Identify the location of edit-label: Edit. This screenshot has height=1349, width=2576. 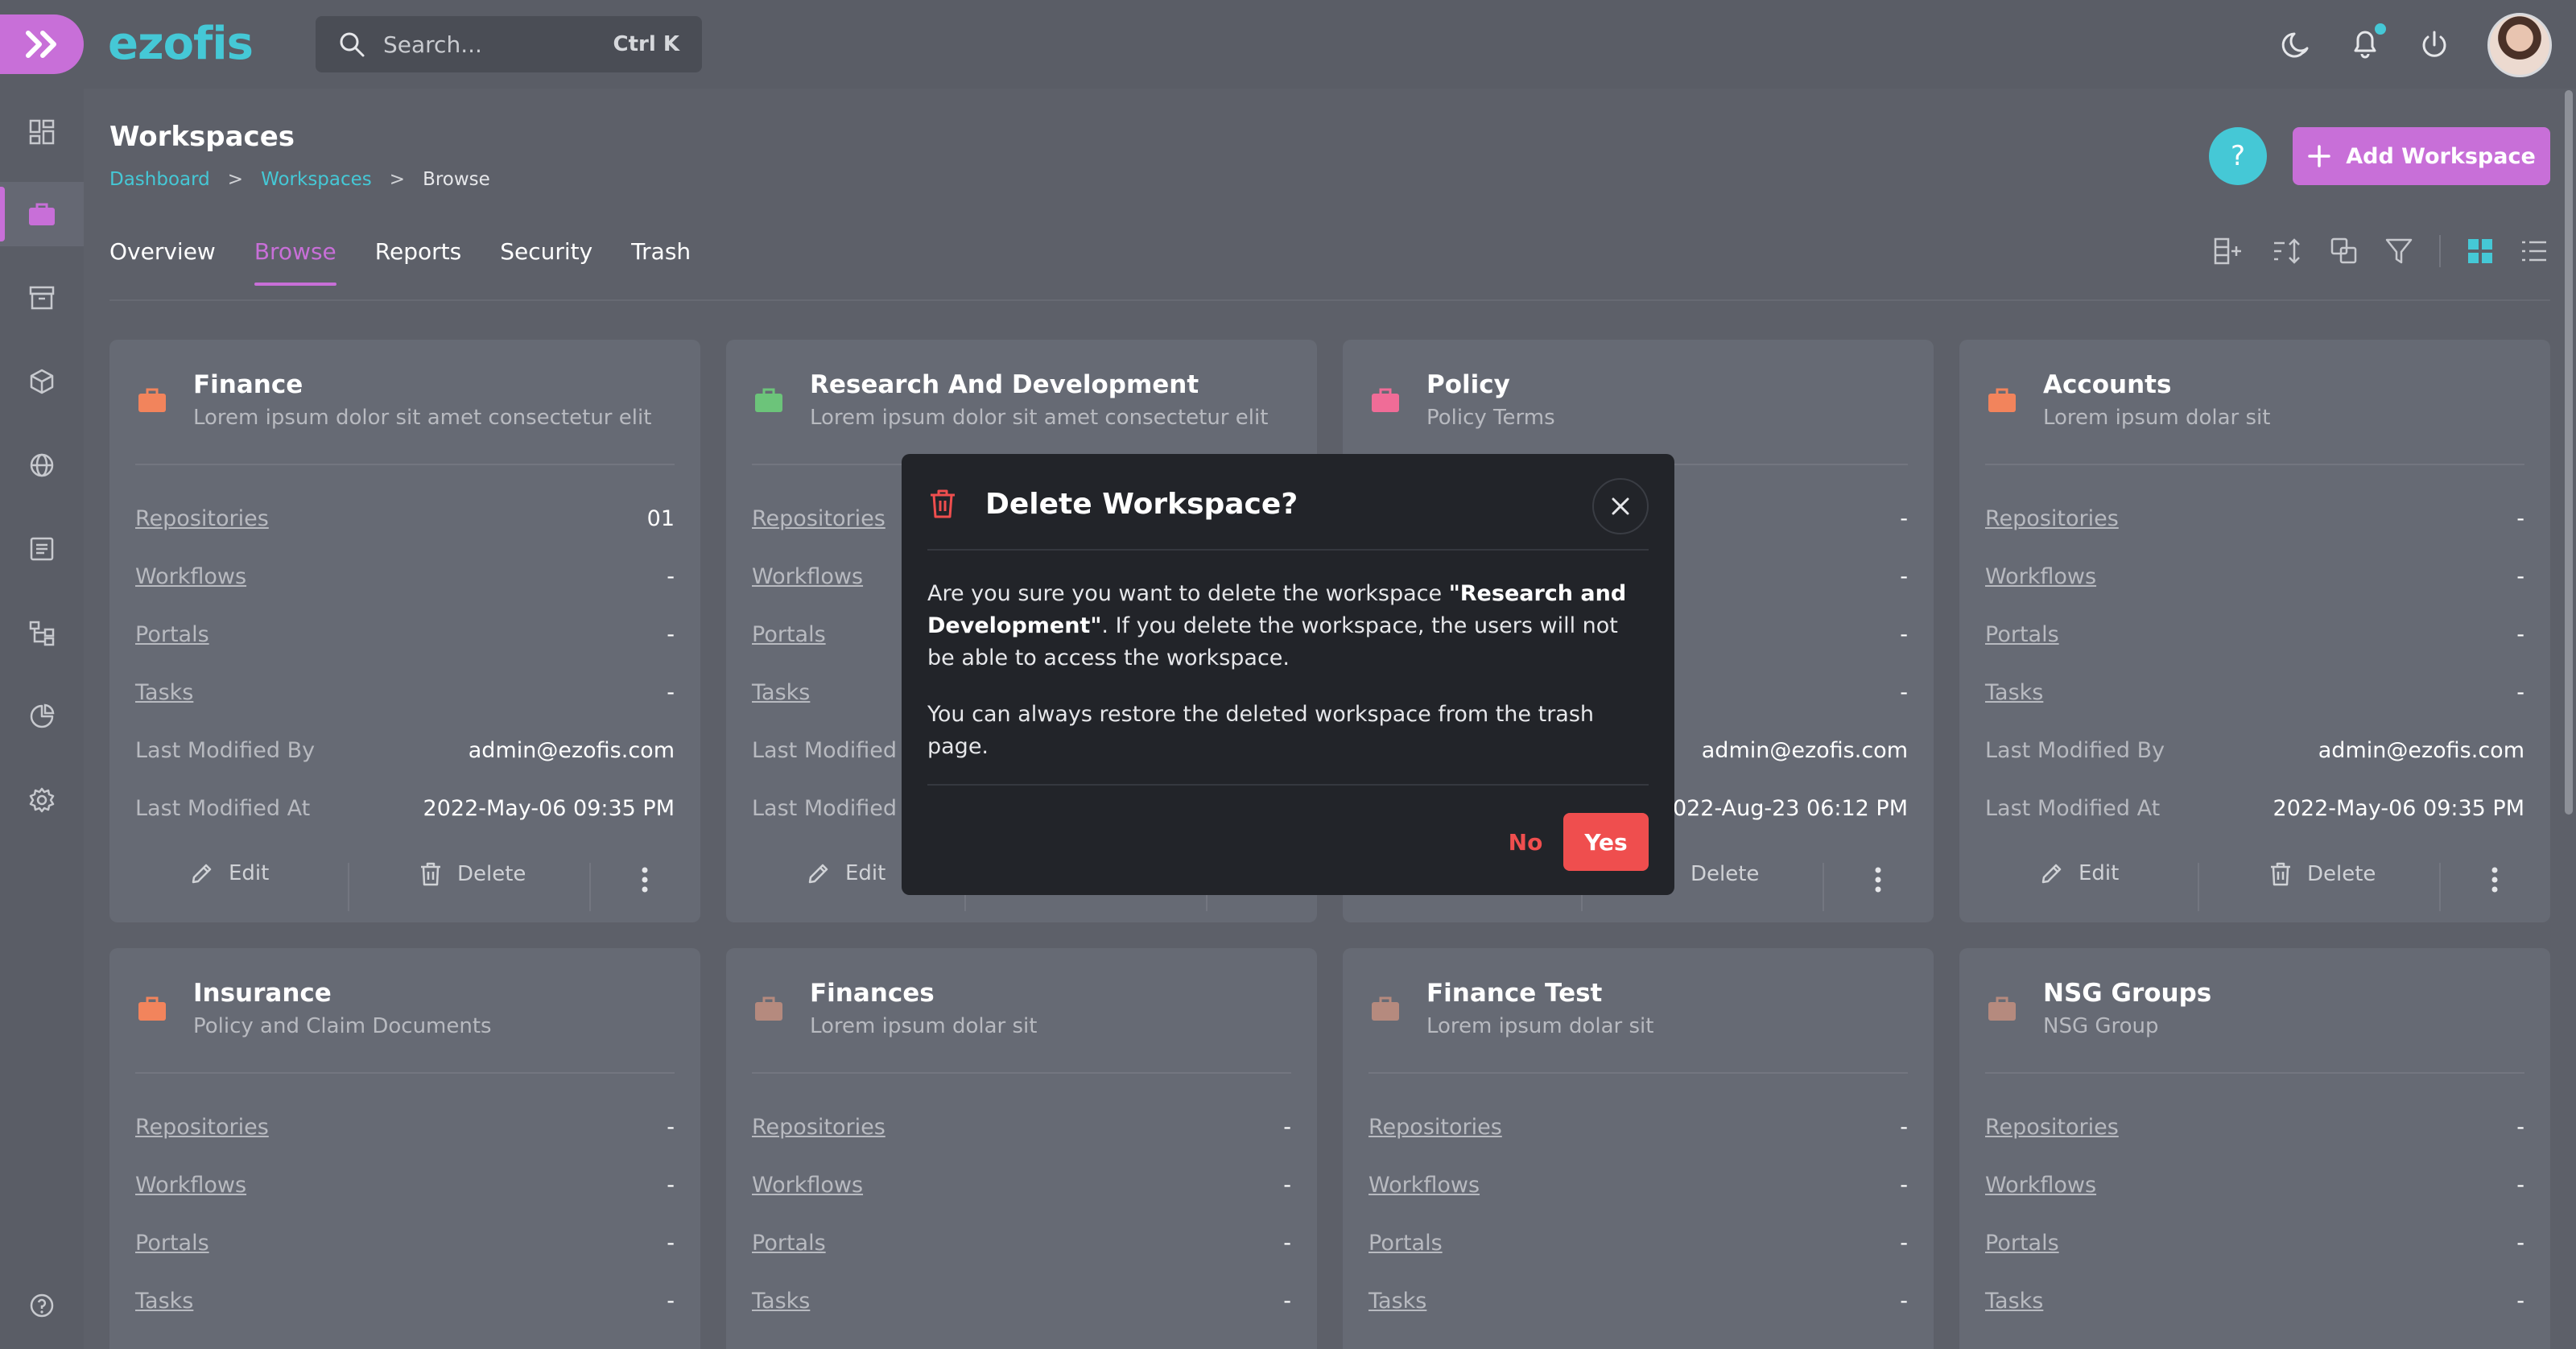
(865, 873).